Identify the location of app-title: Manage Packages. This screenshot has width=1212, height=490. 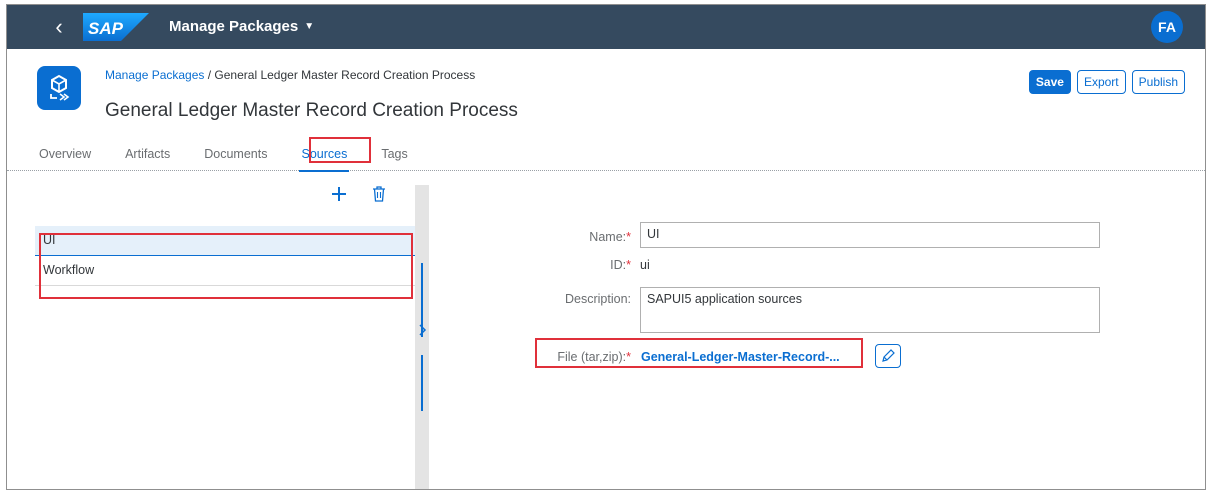
(234, 26).